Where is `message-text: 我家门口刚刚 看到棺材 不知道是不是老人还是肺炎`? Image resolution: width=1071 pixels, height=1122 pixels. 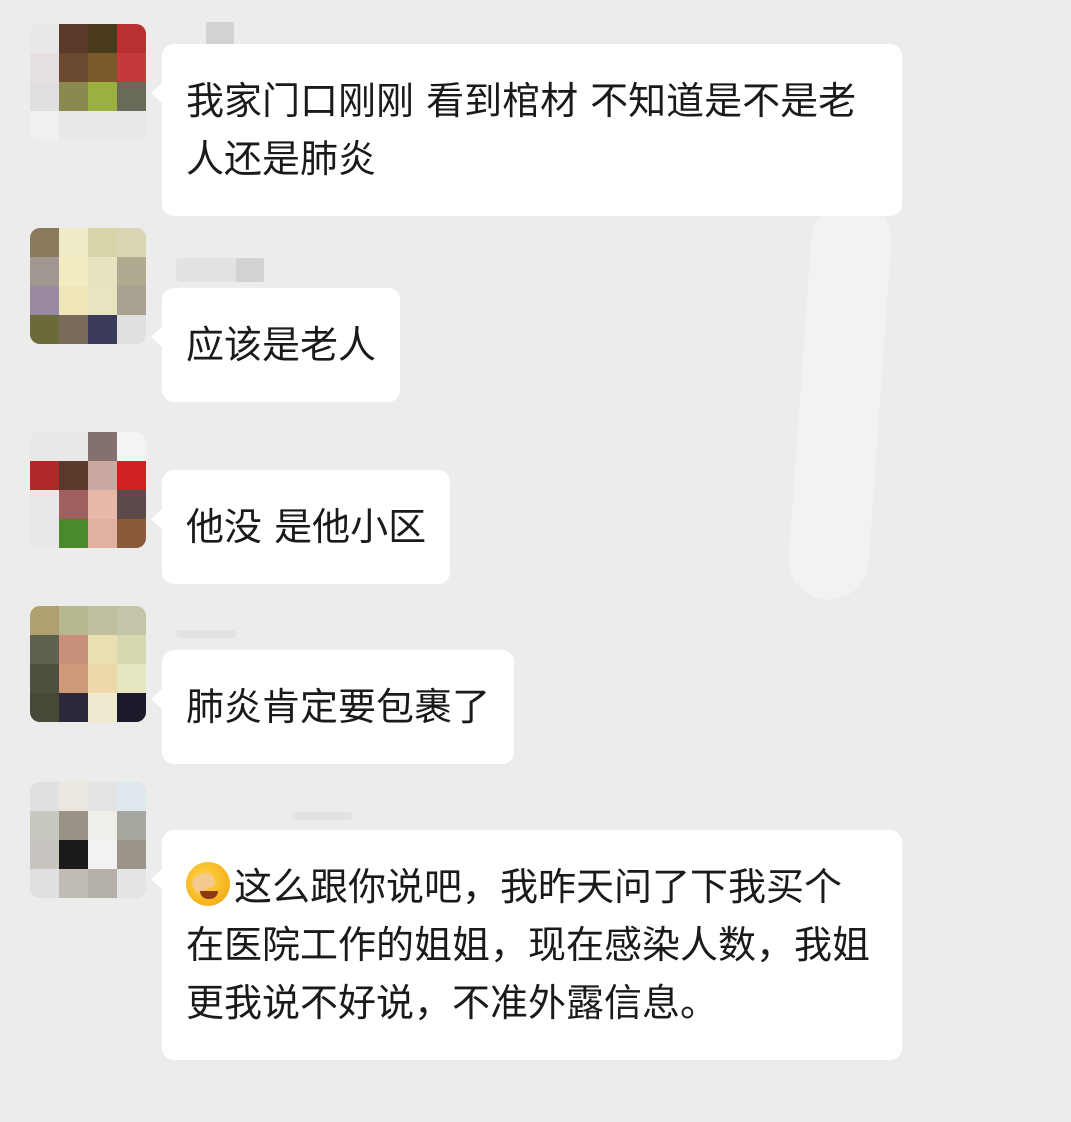
message-text: 我家门口刚刚 看到棺材 不知道是不是老人还是肺炎 is located at coordinates (521, 130).